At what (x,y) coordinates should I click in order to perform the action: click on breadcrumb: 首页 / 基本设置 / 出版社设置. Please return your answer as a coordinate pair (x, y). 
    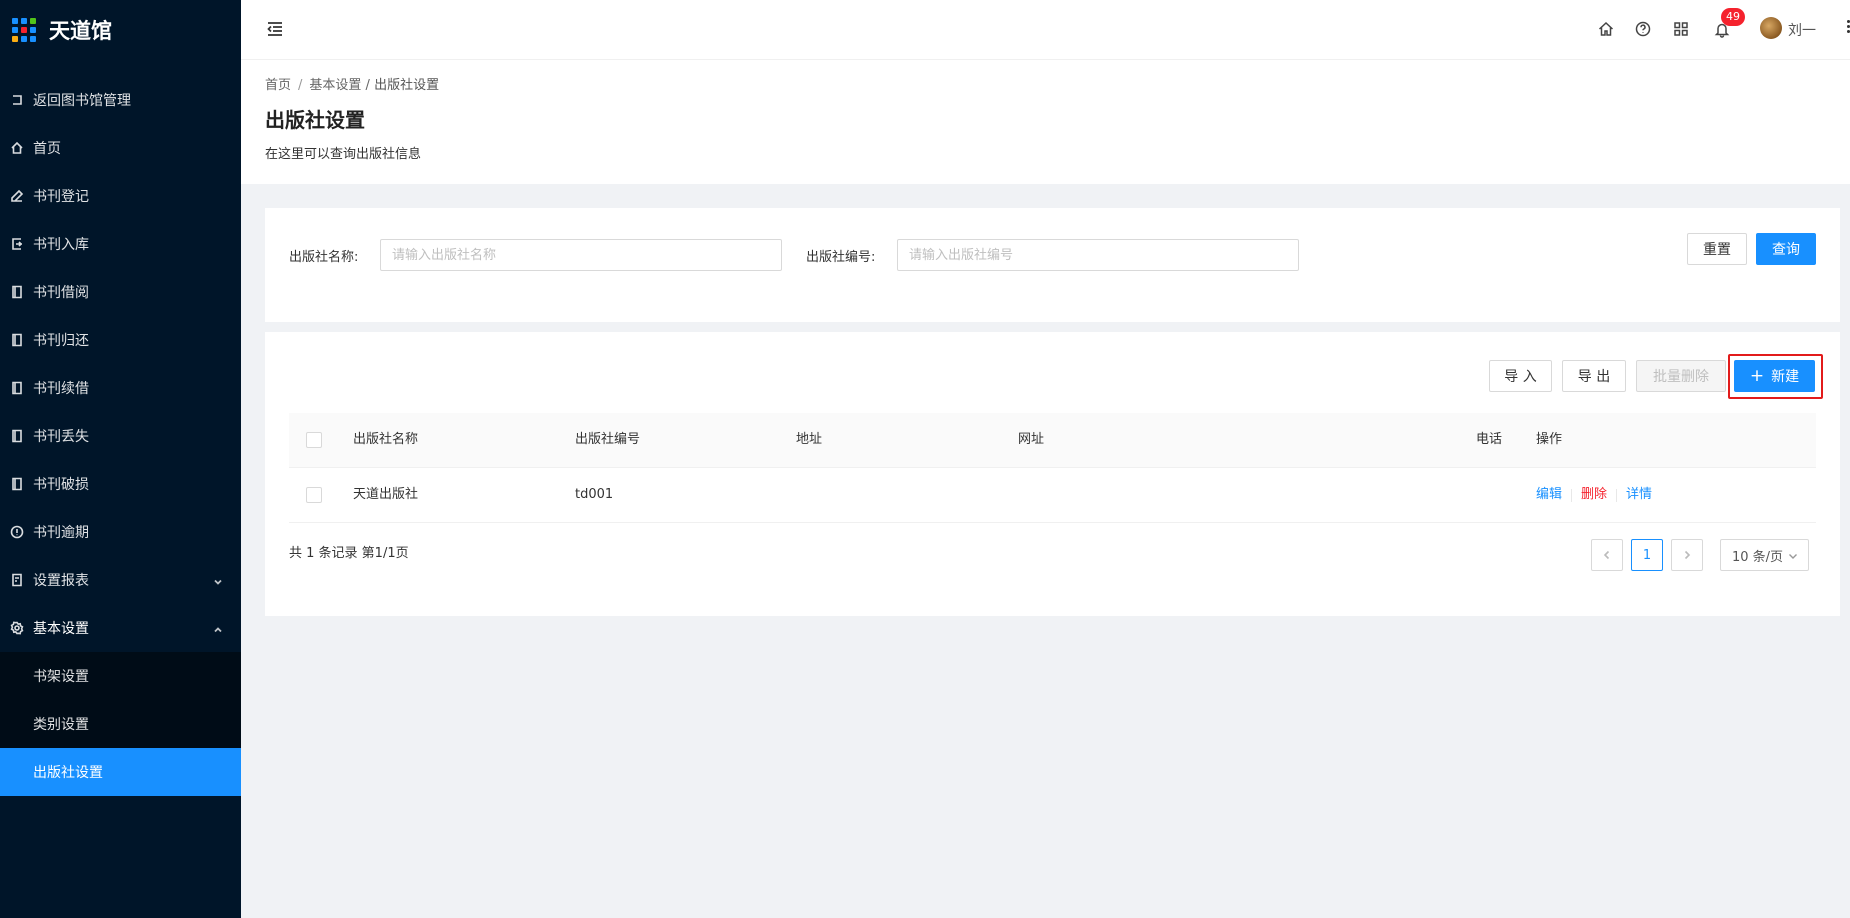
    Looking at the image, I should click on (352, 85).